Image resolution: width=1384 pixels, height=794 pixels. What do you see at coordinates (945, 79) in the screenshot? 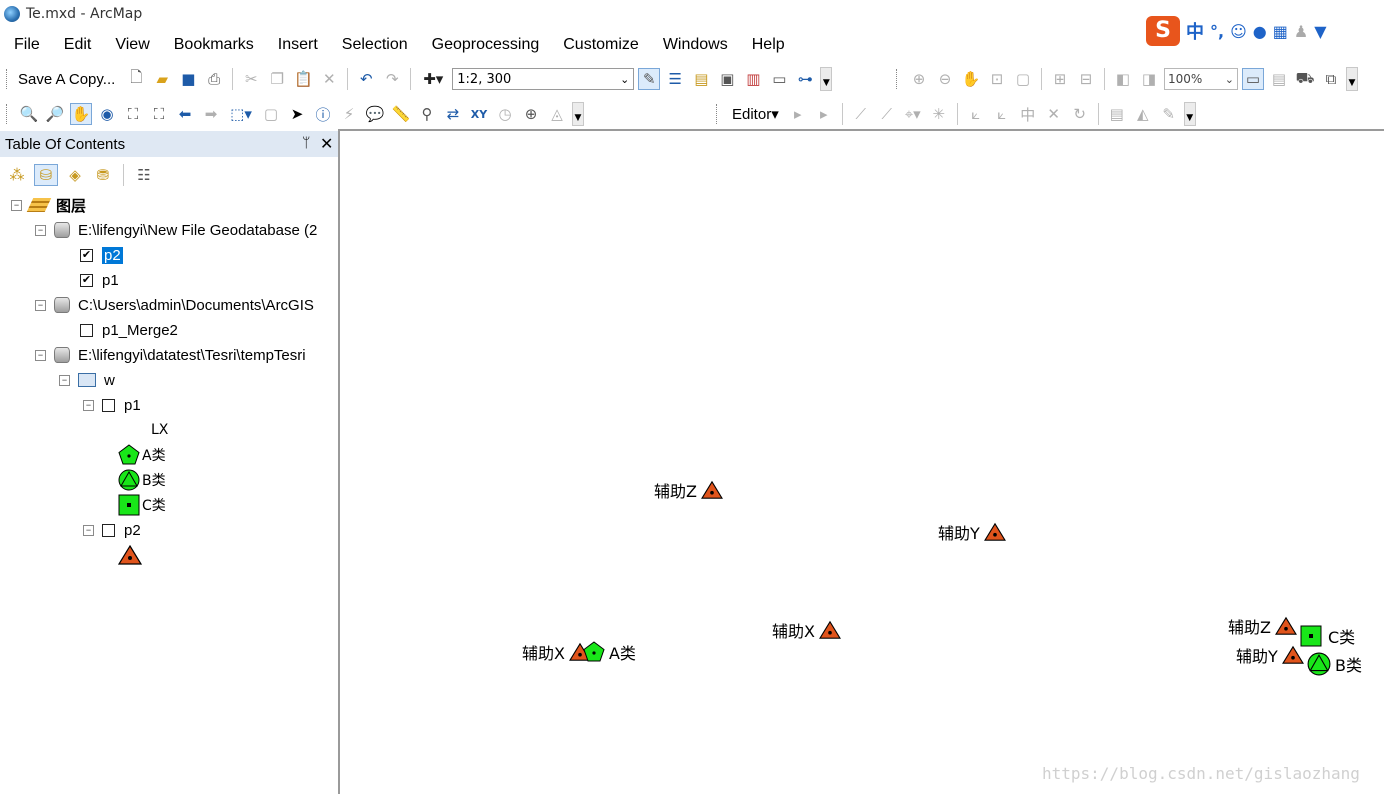
I see `layout-zoom-out-icon: ⊖` at bounding box center [945, 79].